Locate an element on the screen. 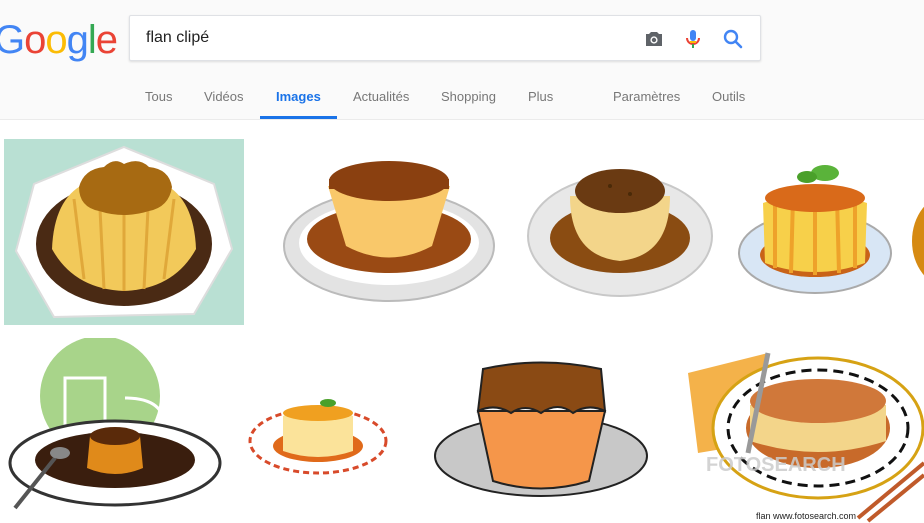  logo-letter-o2: o is located at coordinates (56, 40).